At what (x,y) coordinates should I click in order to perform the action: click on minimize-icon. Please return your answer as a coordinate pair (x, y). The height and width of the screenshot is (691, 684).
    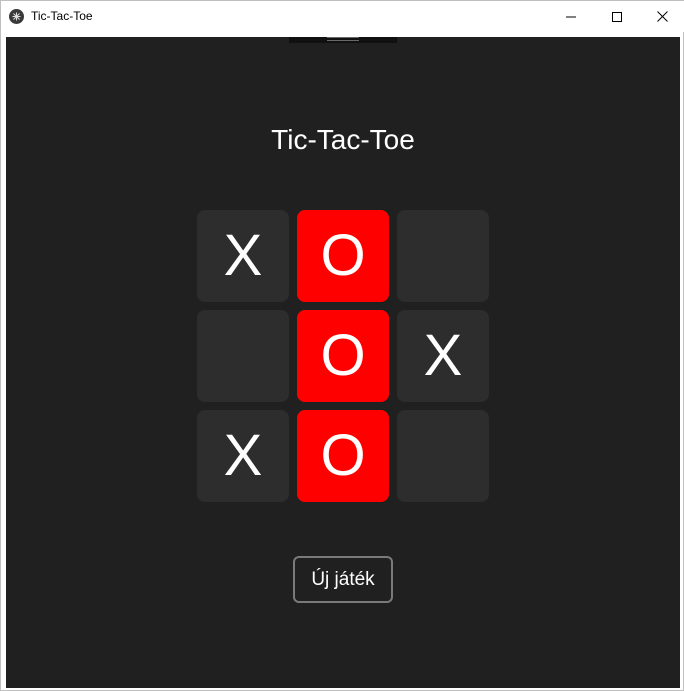
    Looking at the image, I should click on (571, 16).